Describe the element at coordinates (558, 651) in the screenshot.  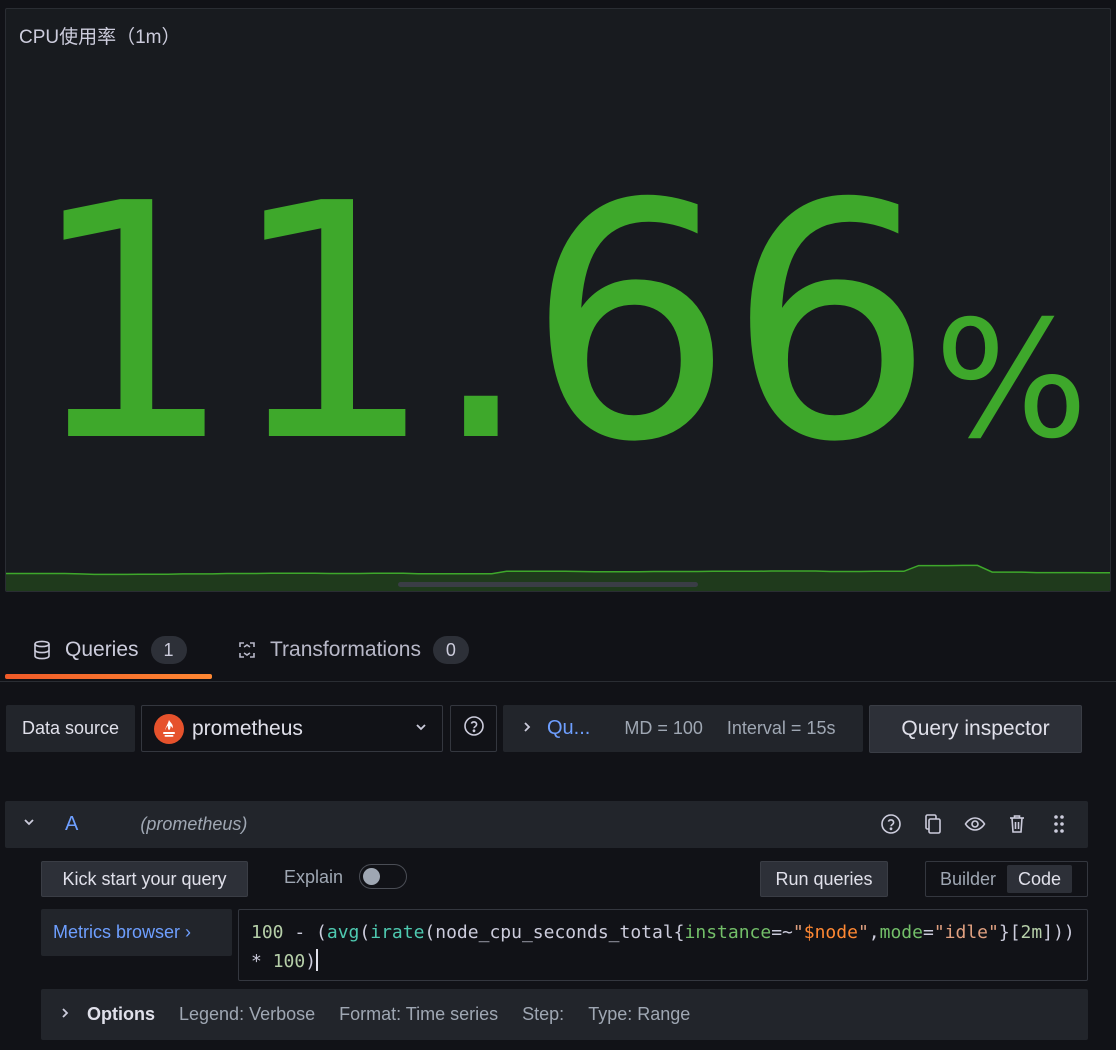
I see `editor-tabs: Queries 1 Transformations 0` at that location.